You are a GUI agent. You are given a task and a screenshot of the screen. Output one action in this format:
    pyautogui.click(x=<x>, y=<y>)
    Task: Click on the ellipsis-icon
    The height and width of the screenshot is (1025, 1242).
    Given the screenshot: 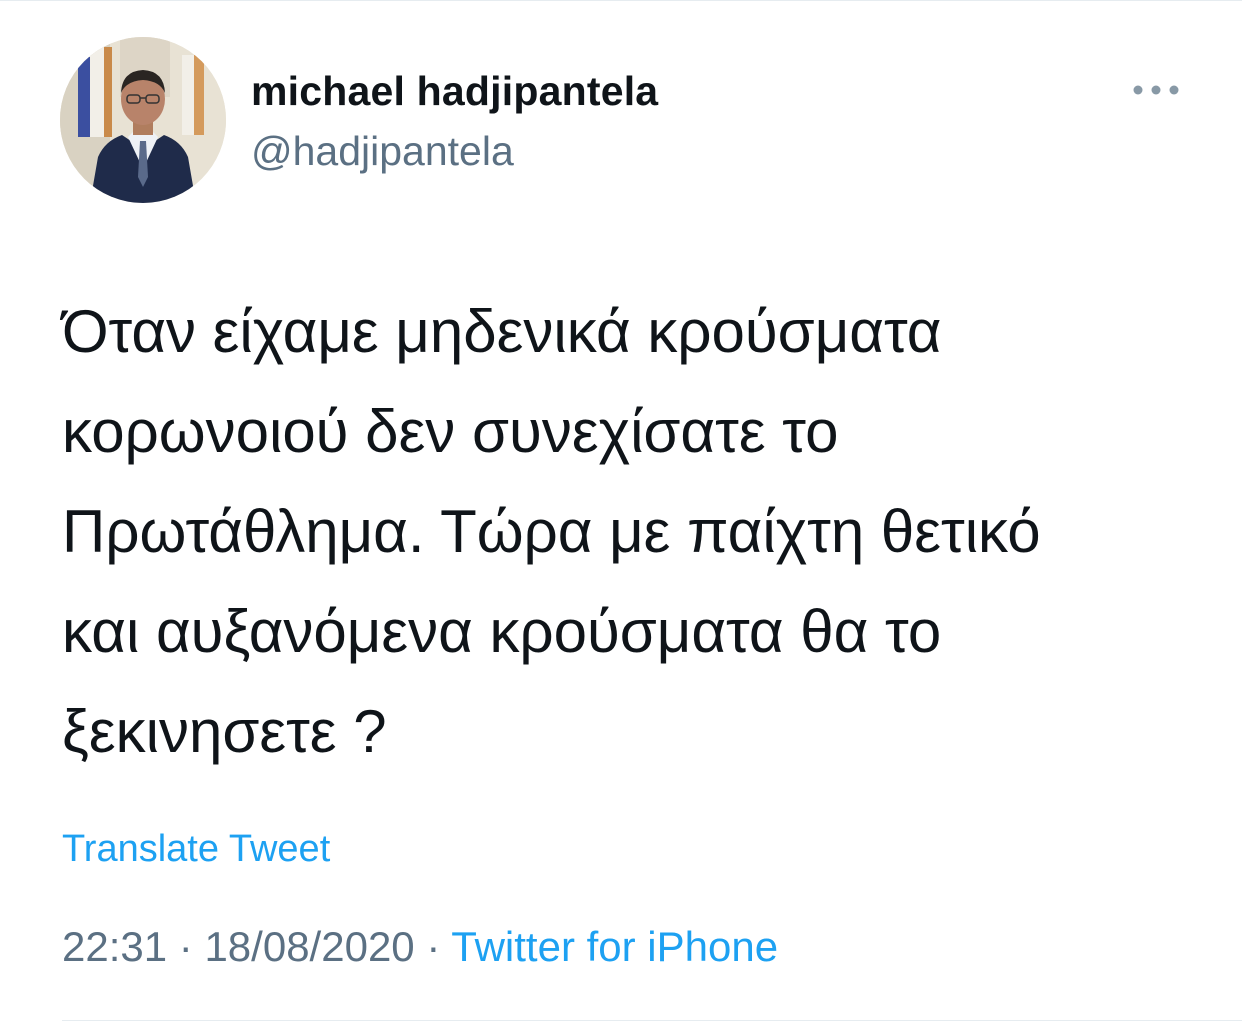 What is the action you would take?
    pyautogui.click(x=1156, y=90)
    